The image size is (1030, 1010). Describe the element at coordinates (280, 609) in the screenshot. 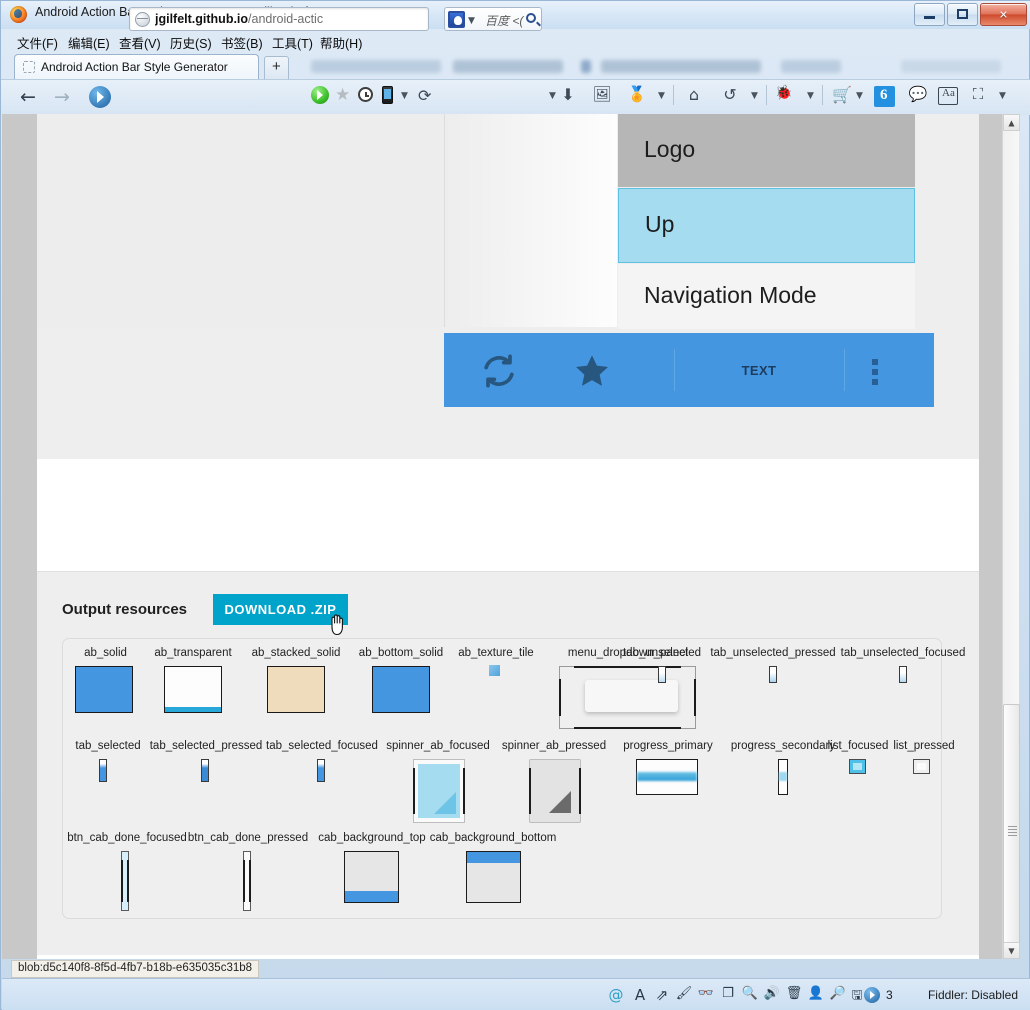

I see `download-zip-button: DOWNLOAD .ZIP` at that location.